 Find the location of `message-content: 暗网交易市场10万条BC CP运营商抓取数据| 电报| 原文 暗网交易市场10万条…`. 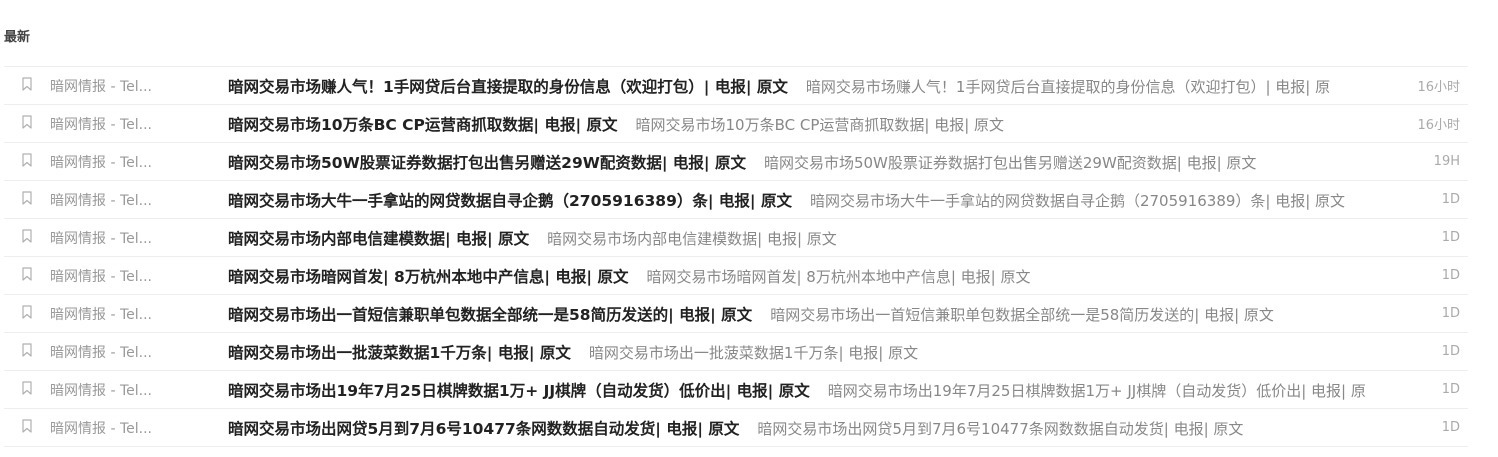

message-content: 暗网交易市场10万条BC CP运营商抓取数据| 电报| 原文 暗网交易市场10万条… is located at coordinates (812, 124).